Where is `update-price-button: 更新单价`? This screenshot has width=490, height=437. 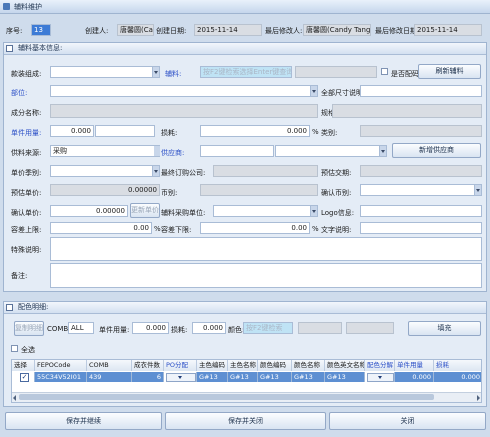 update-price-button: 更新单价 is located at coordinates (145, 210).